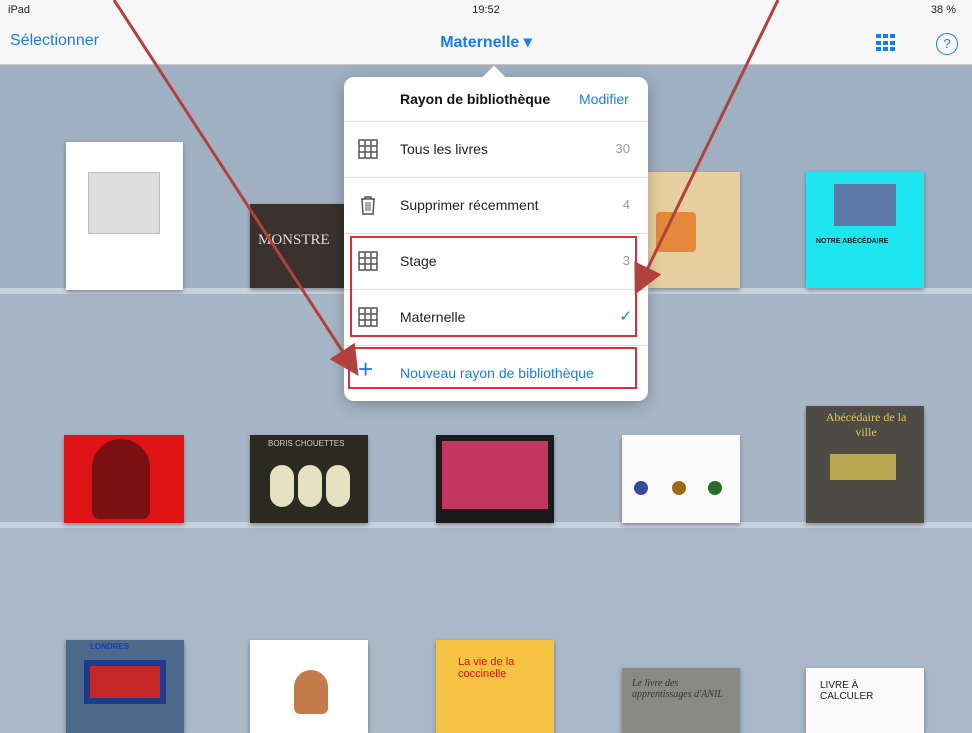 This screenshot has height=733, width=972. I want to click on popover-title: Rayon de bibliothèque, so click(475, 99).